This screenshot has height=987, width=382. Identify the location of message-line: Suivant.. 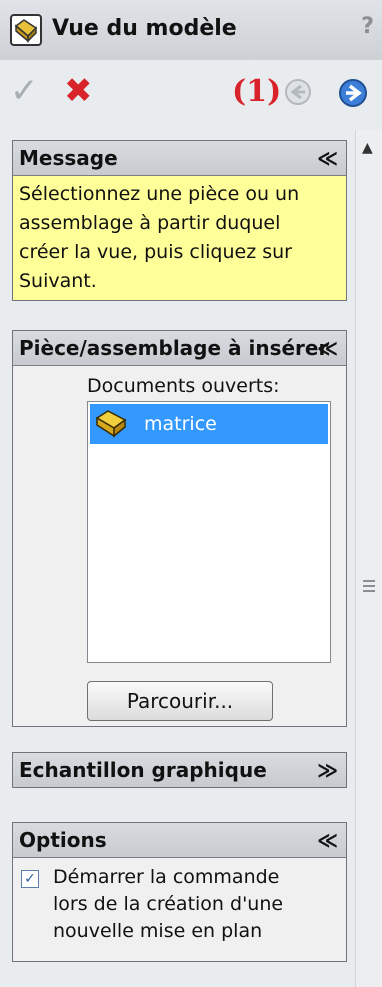
(58, 281).